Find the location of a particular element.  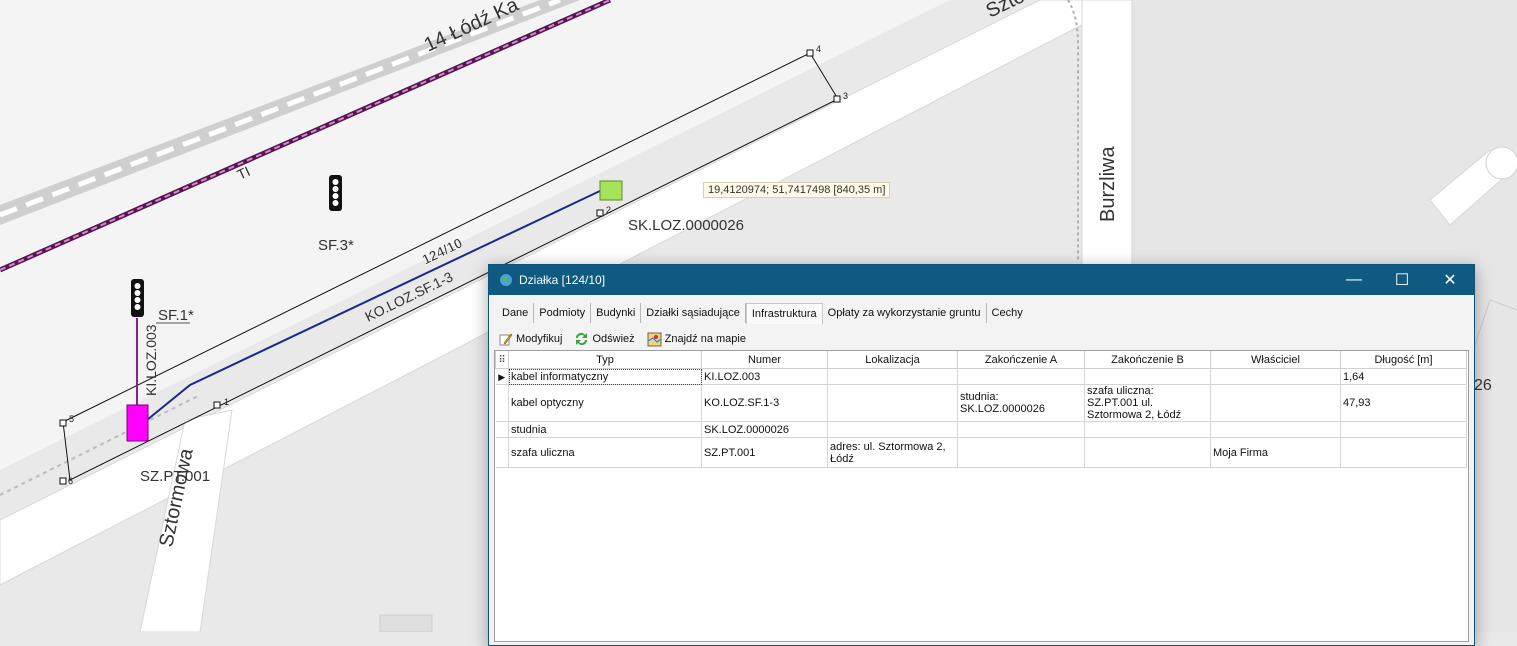

tab-oplaty: Opłaty za wykorzystanie gruntu is located at coordinates (905, 313).